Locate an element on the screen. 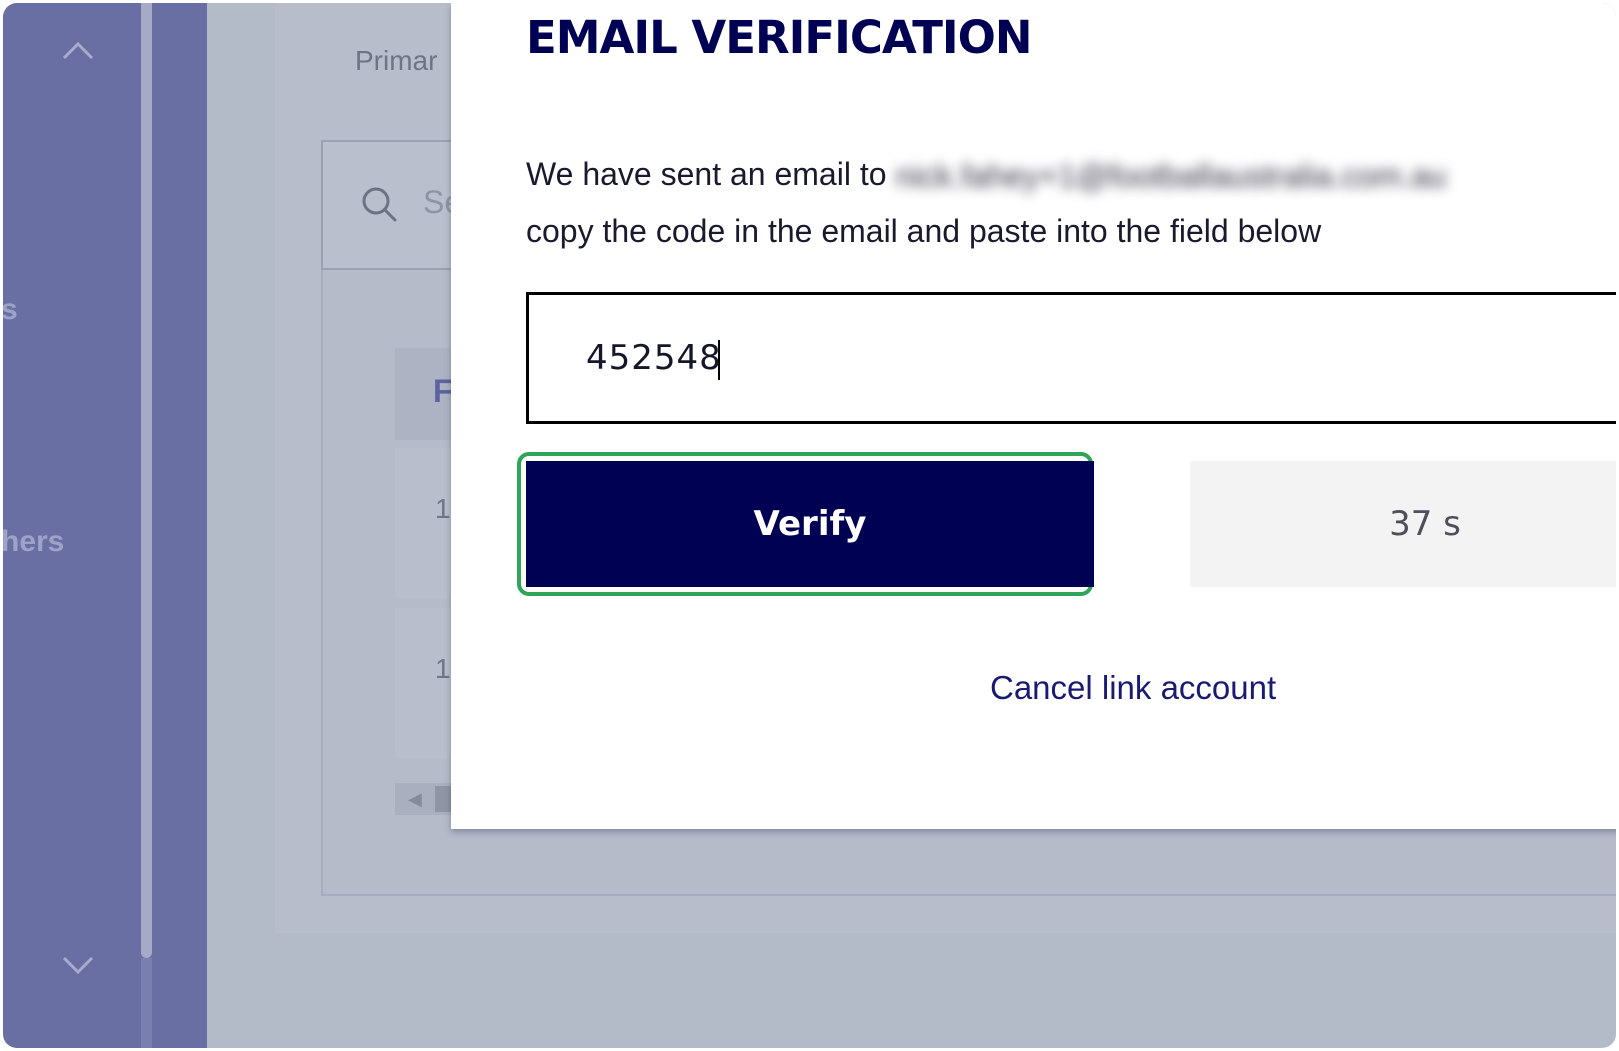 The width and height of the screenshot is (1619, 1051). chevron-down-icon is located at coordinates (78, 966).